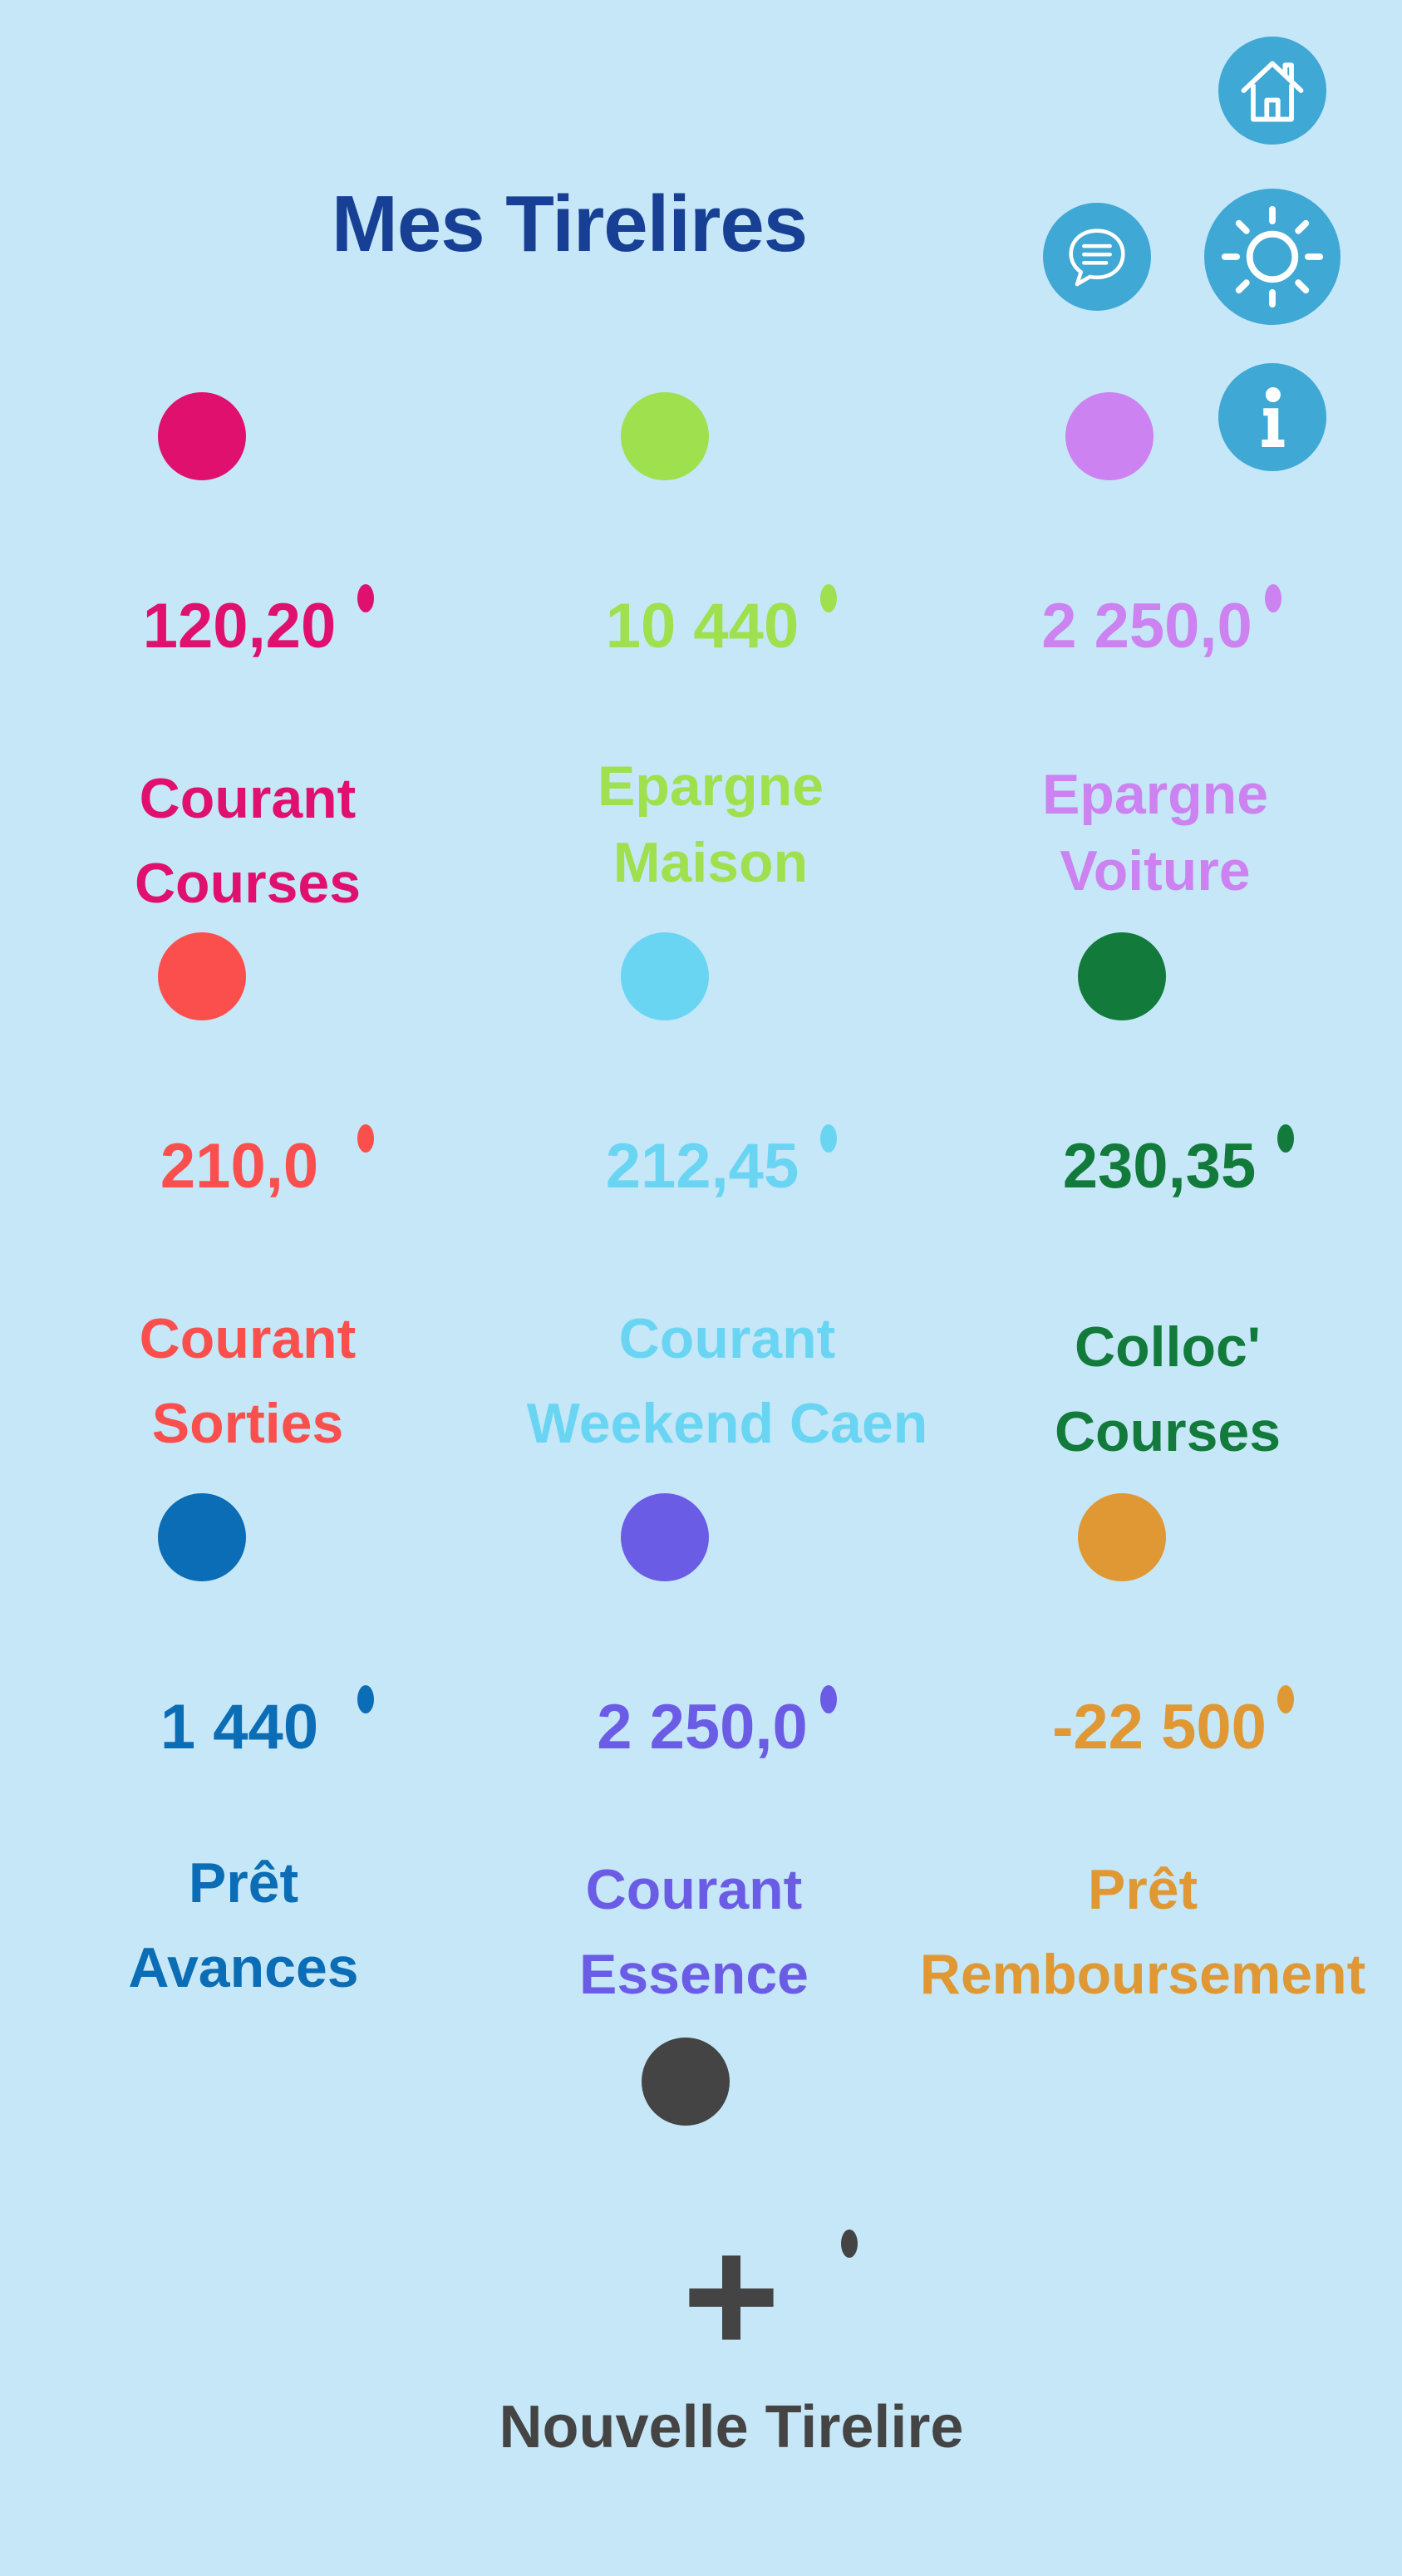 Image resolution: width=1402 pixels, height=2576 pixels. I want to click on piggy-bank-tile: 210,0 Courant Sorties, so click(247, 1201).